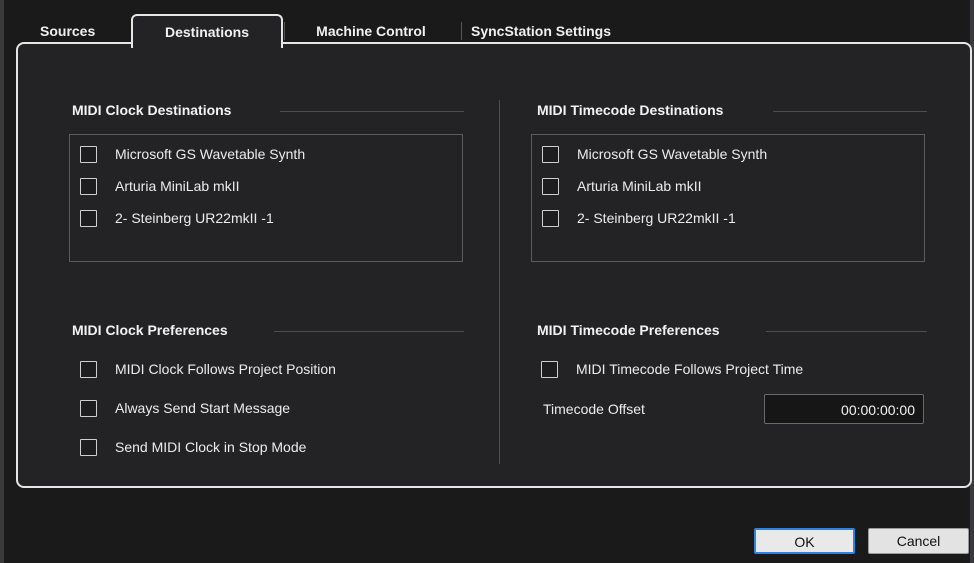 This screenshot has height=563, width=974. Describe the element at coordinates (918, 541) in the screenshot. I see `cancel-button: Cancel` at that location.